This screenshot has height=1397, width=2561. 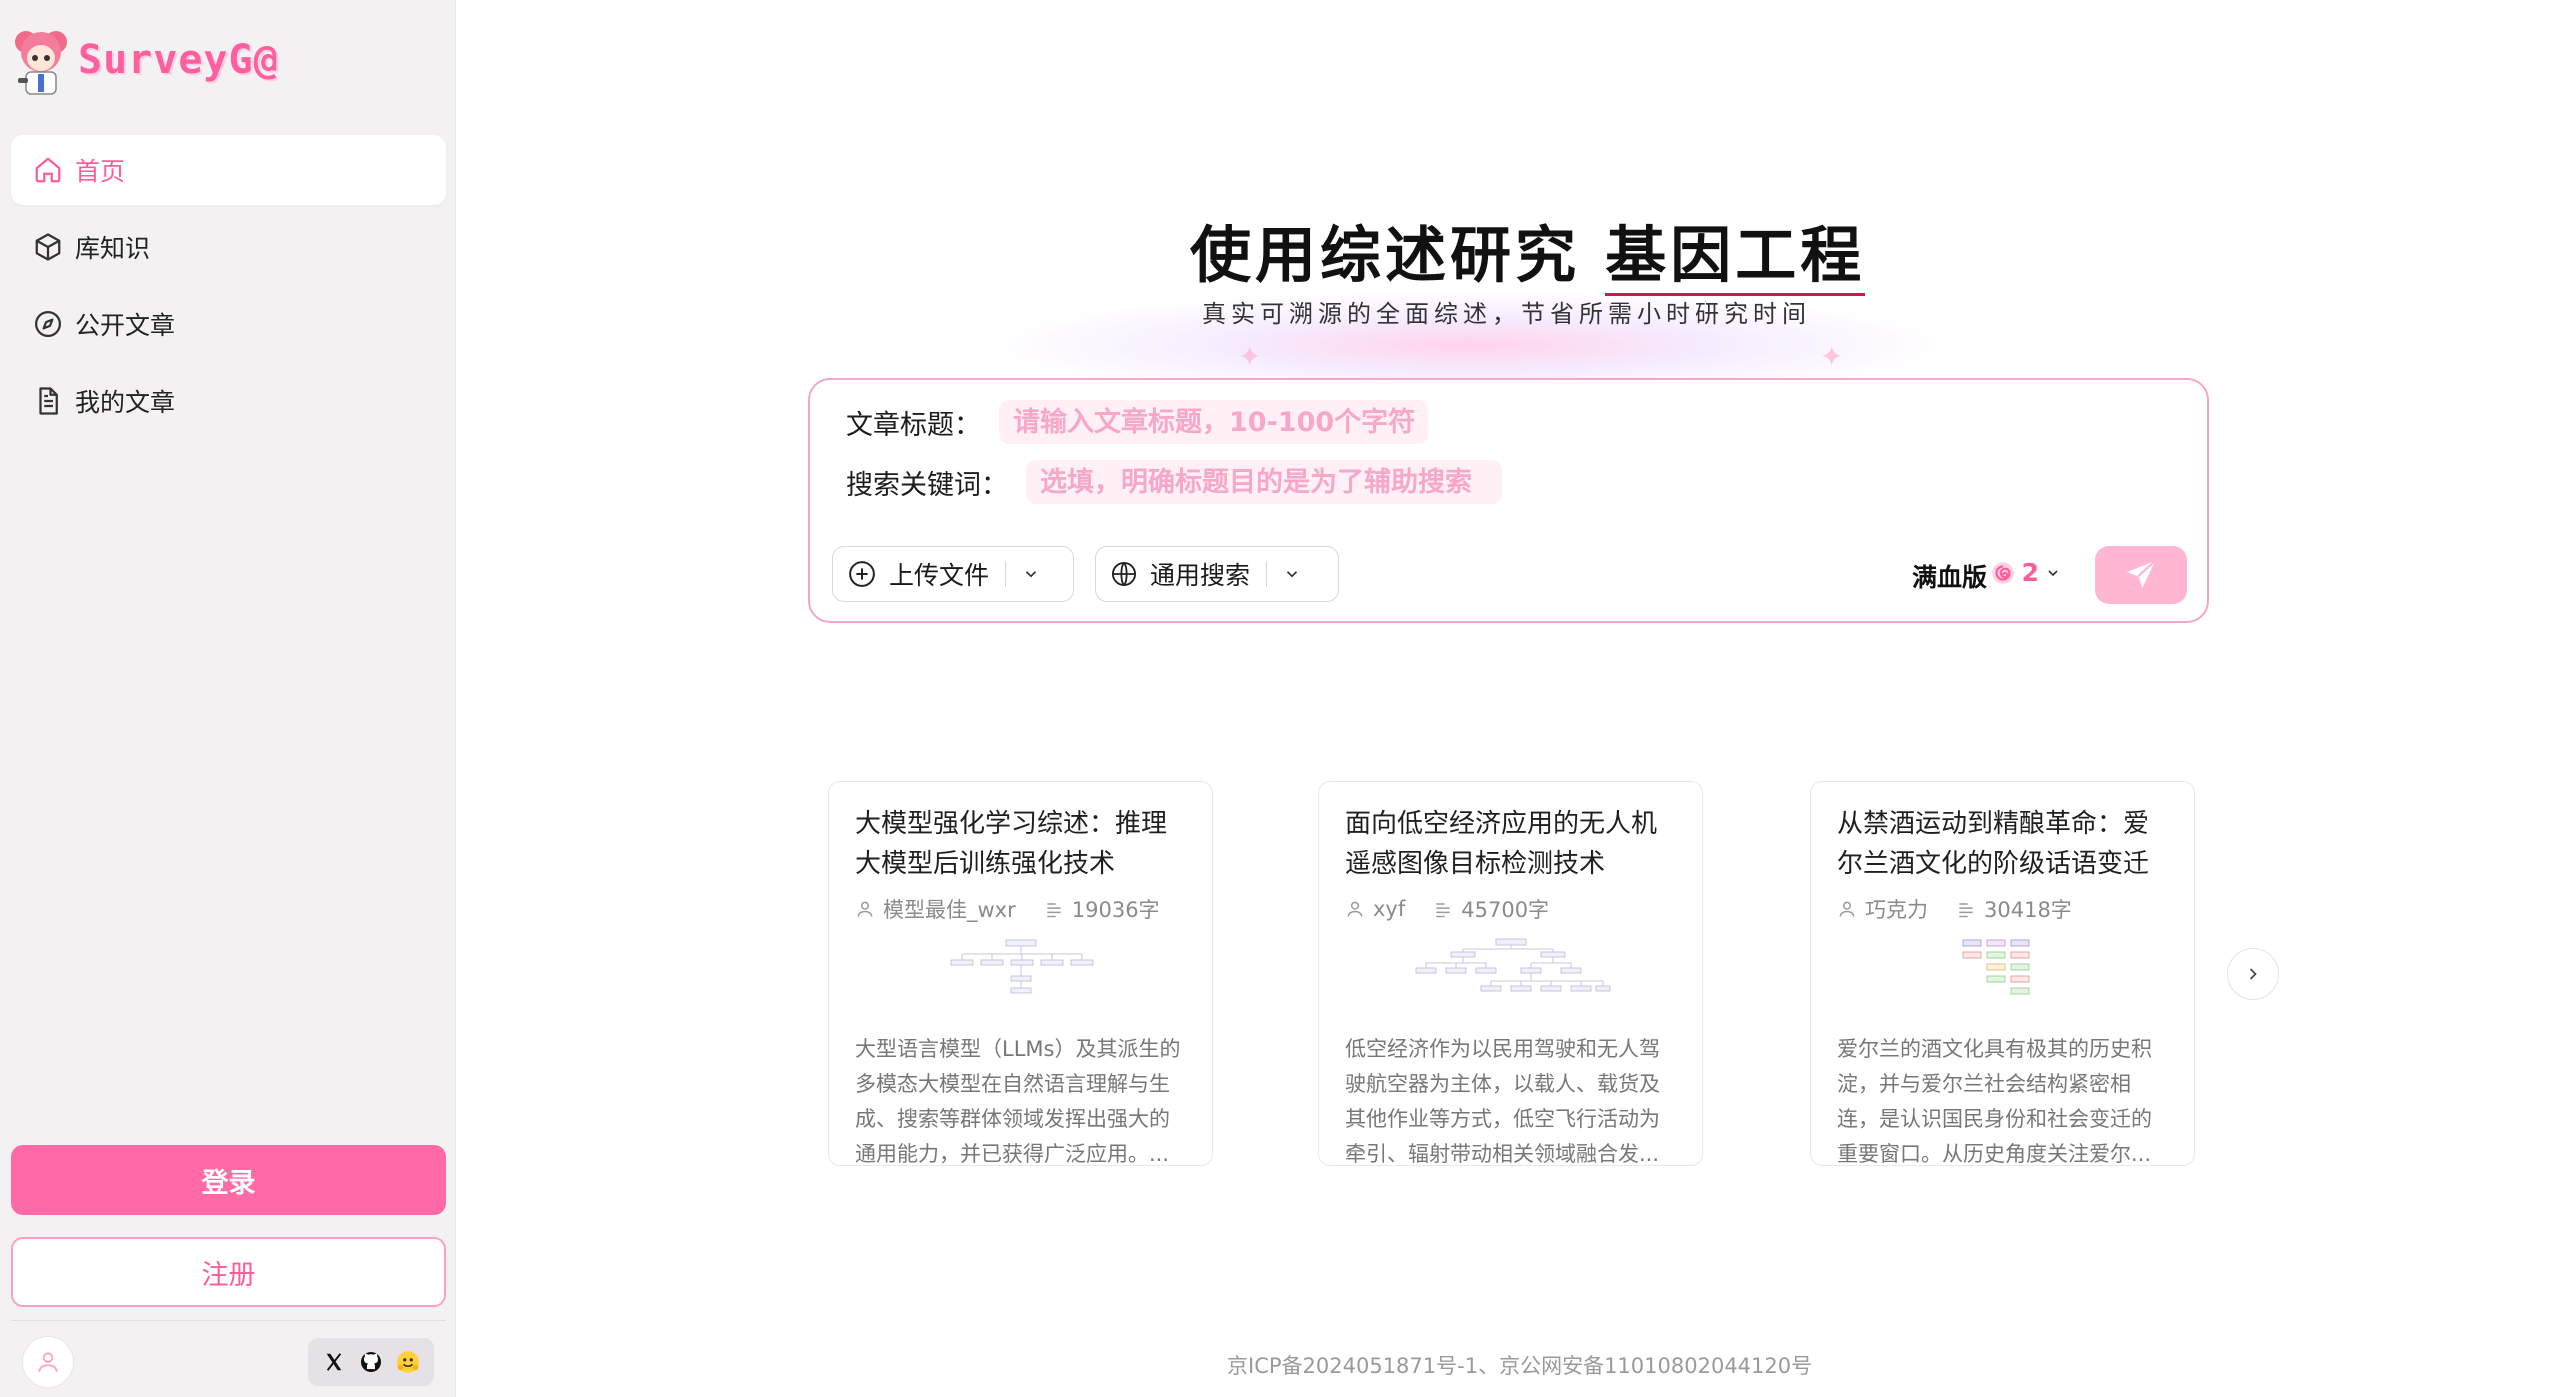 I want to click on swirl-icon, so click(x=2002, y=572).